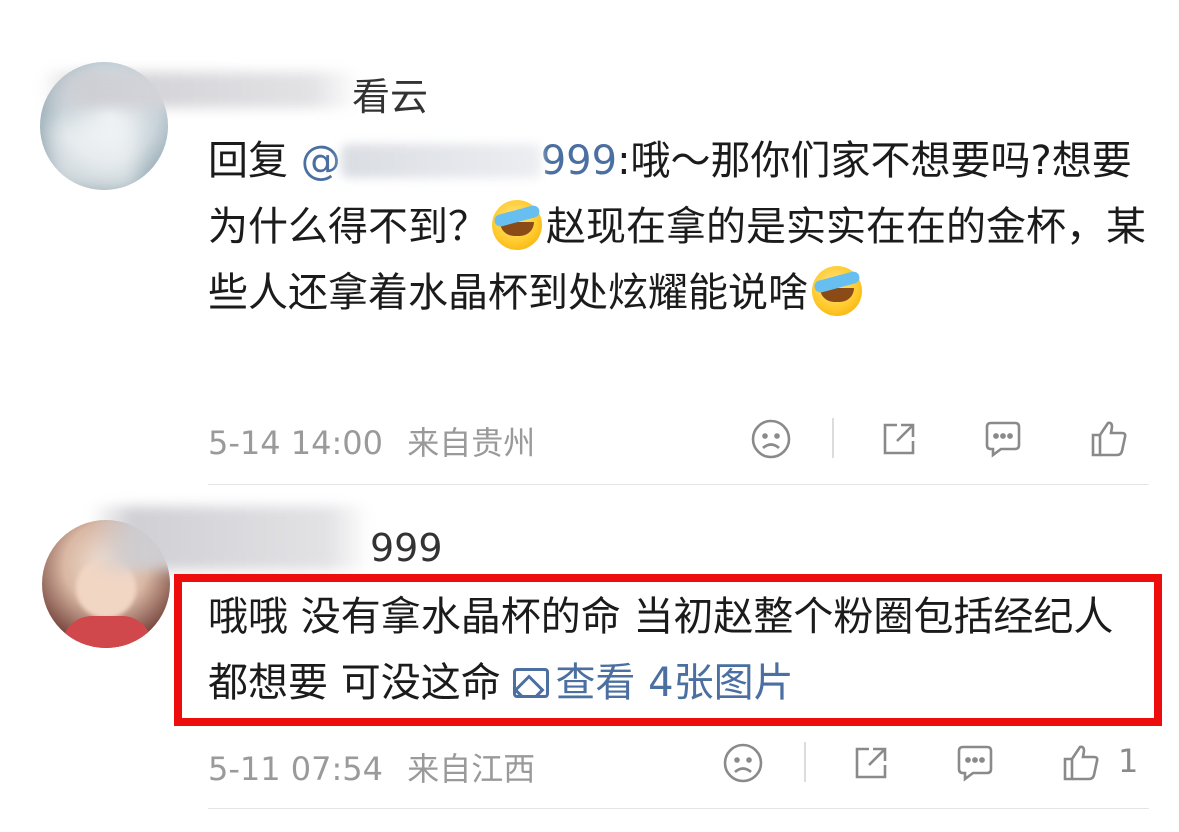 The width and height of the screenshot is (1179, 832). I want to click on sad-face-icon, so click(743, 763).